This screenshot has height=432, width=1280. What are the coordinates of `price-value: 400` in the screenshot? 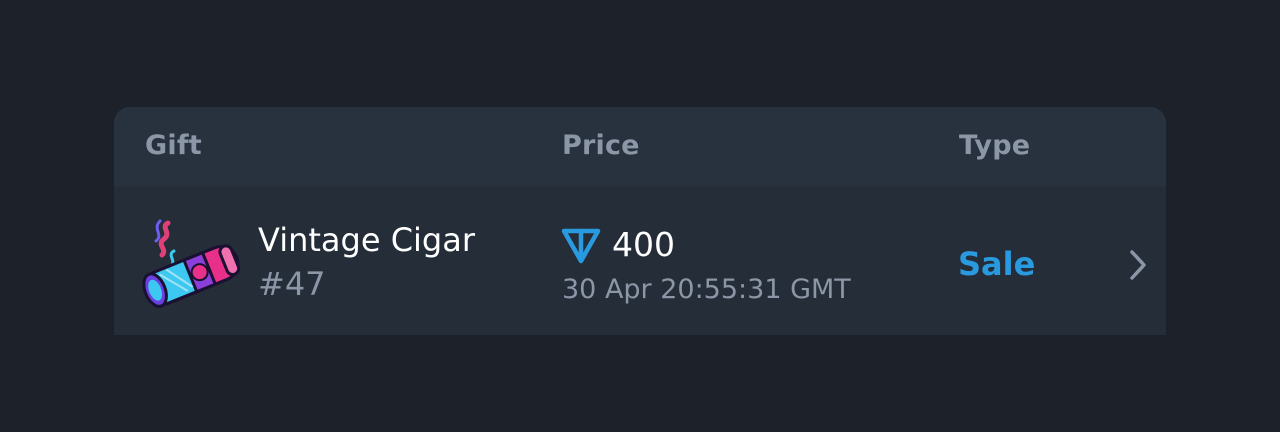 It's located at (643, 244).